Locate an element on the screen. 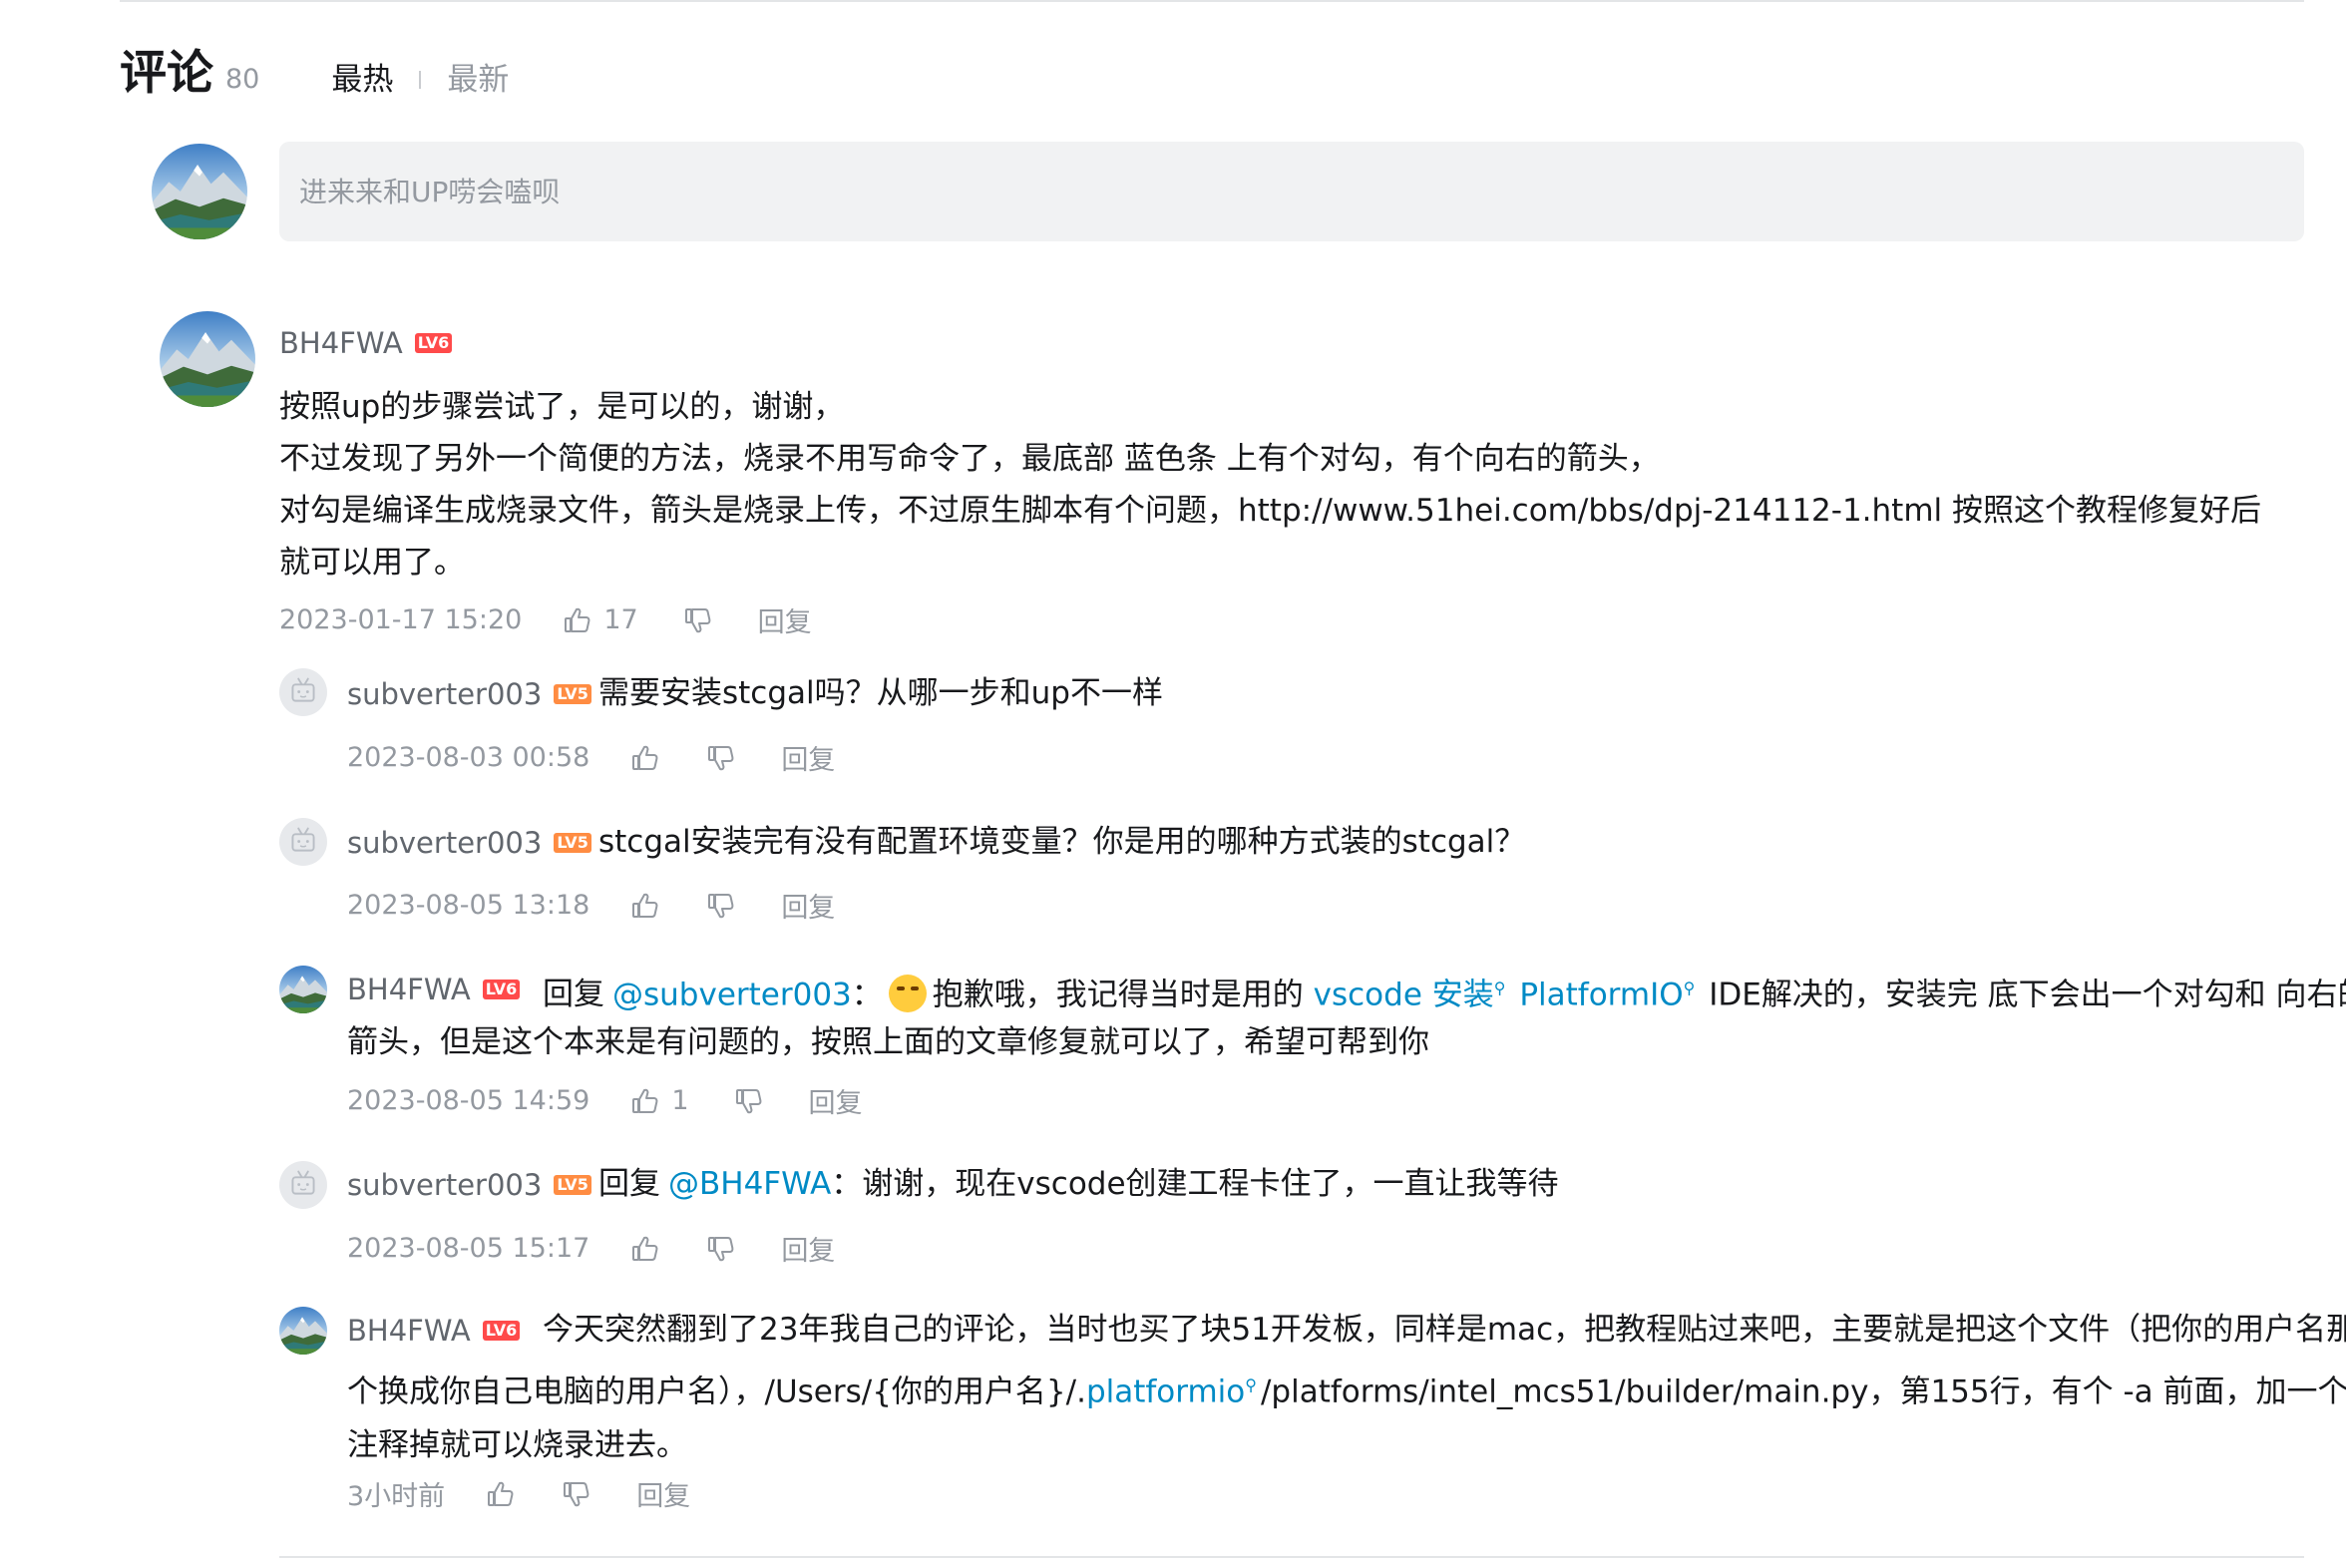 The width and height of the screenshot is (2346, 1568). sort-divider is located at coordinates (420, 80).